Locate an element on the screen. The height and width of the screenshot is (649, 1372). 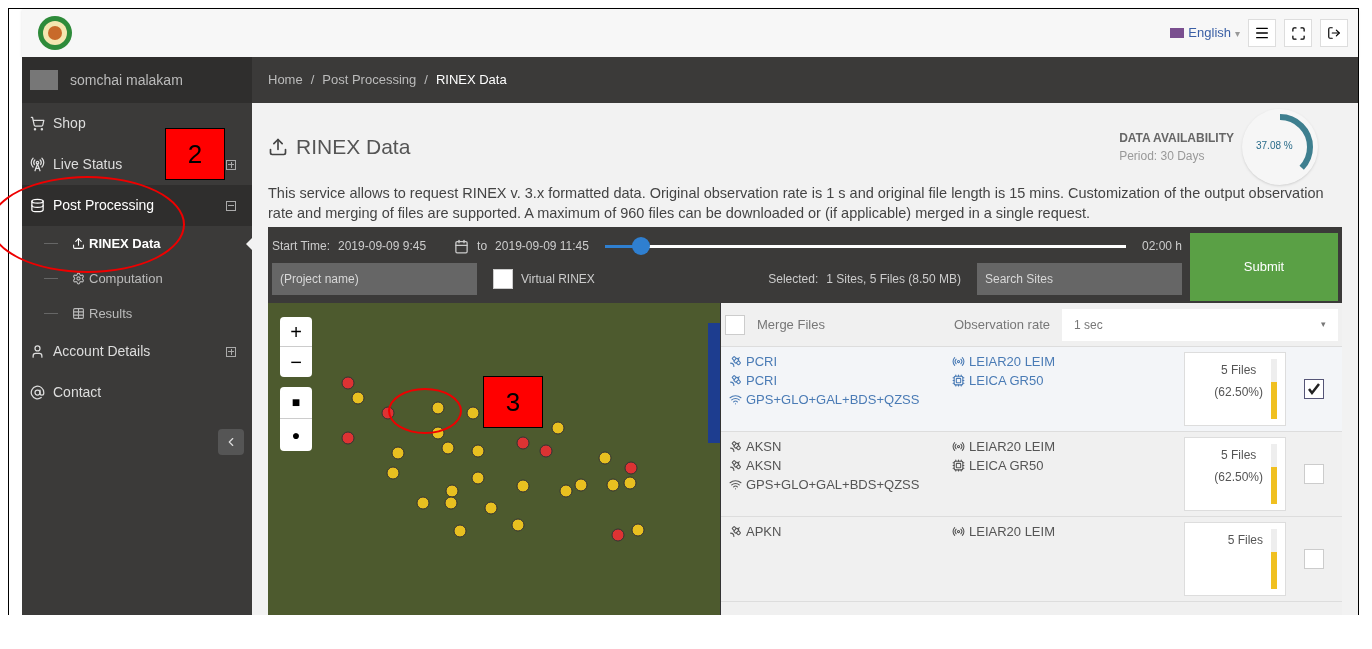
checkmark-icon is located at coordinates (1314, 389).